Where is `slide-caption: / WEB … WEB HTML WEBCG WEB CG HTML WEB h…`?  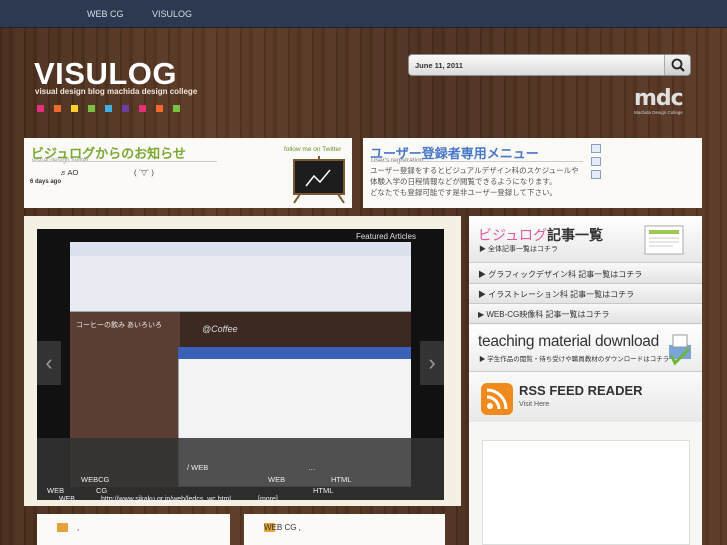 slide-caption: / WEB … WEB HTML WEBCG WEB CG HTML WEB h… is located at coordinates (240, 470).